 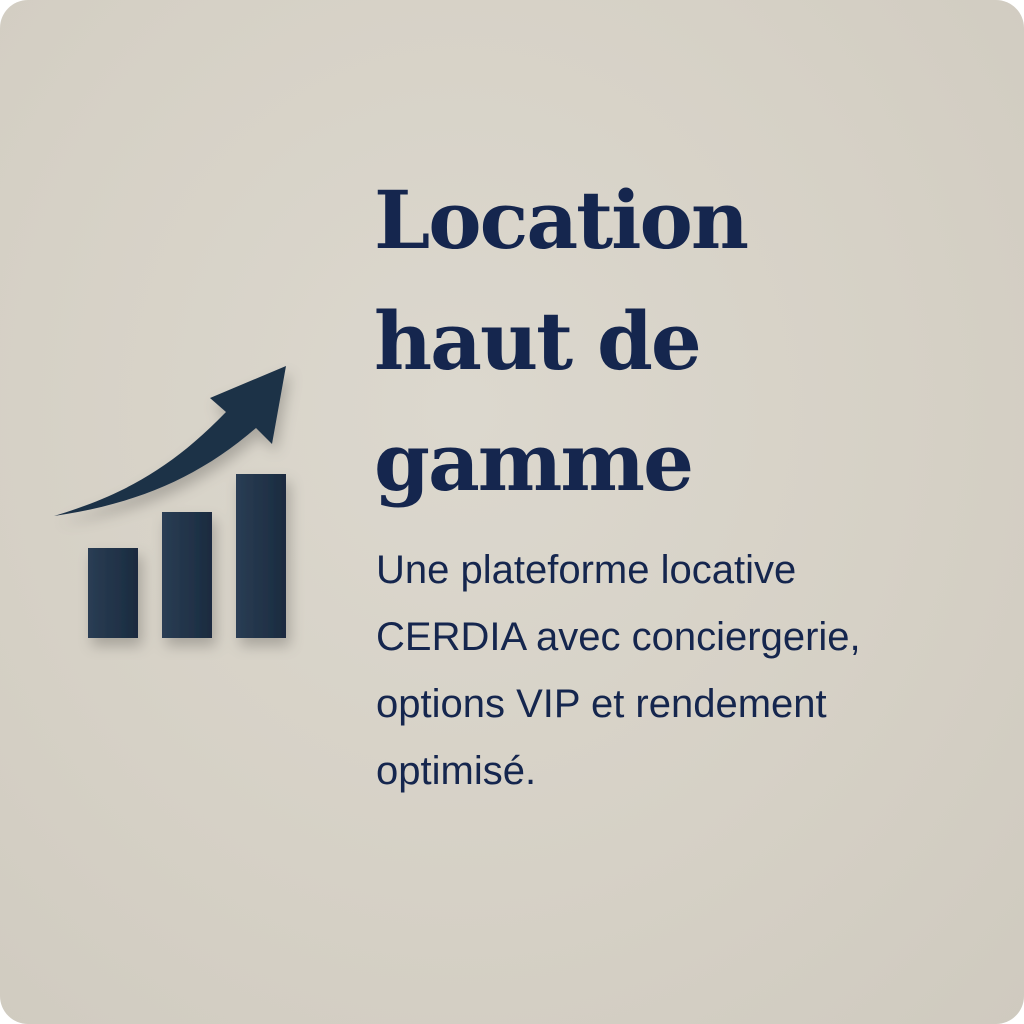 What do you see at coordinates (538, 341) in the screenshot?
I see `headline-line: haut de` at bounding box center [538, 341].